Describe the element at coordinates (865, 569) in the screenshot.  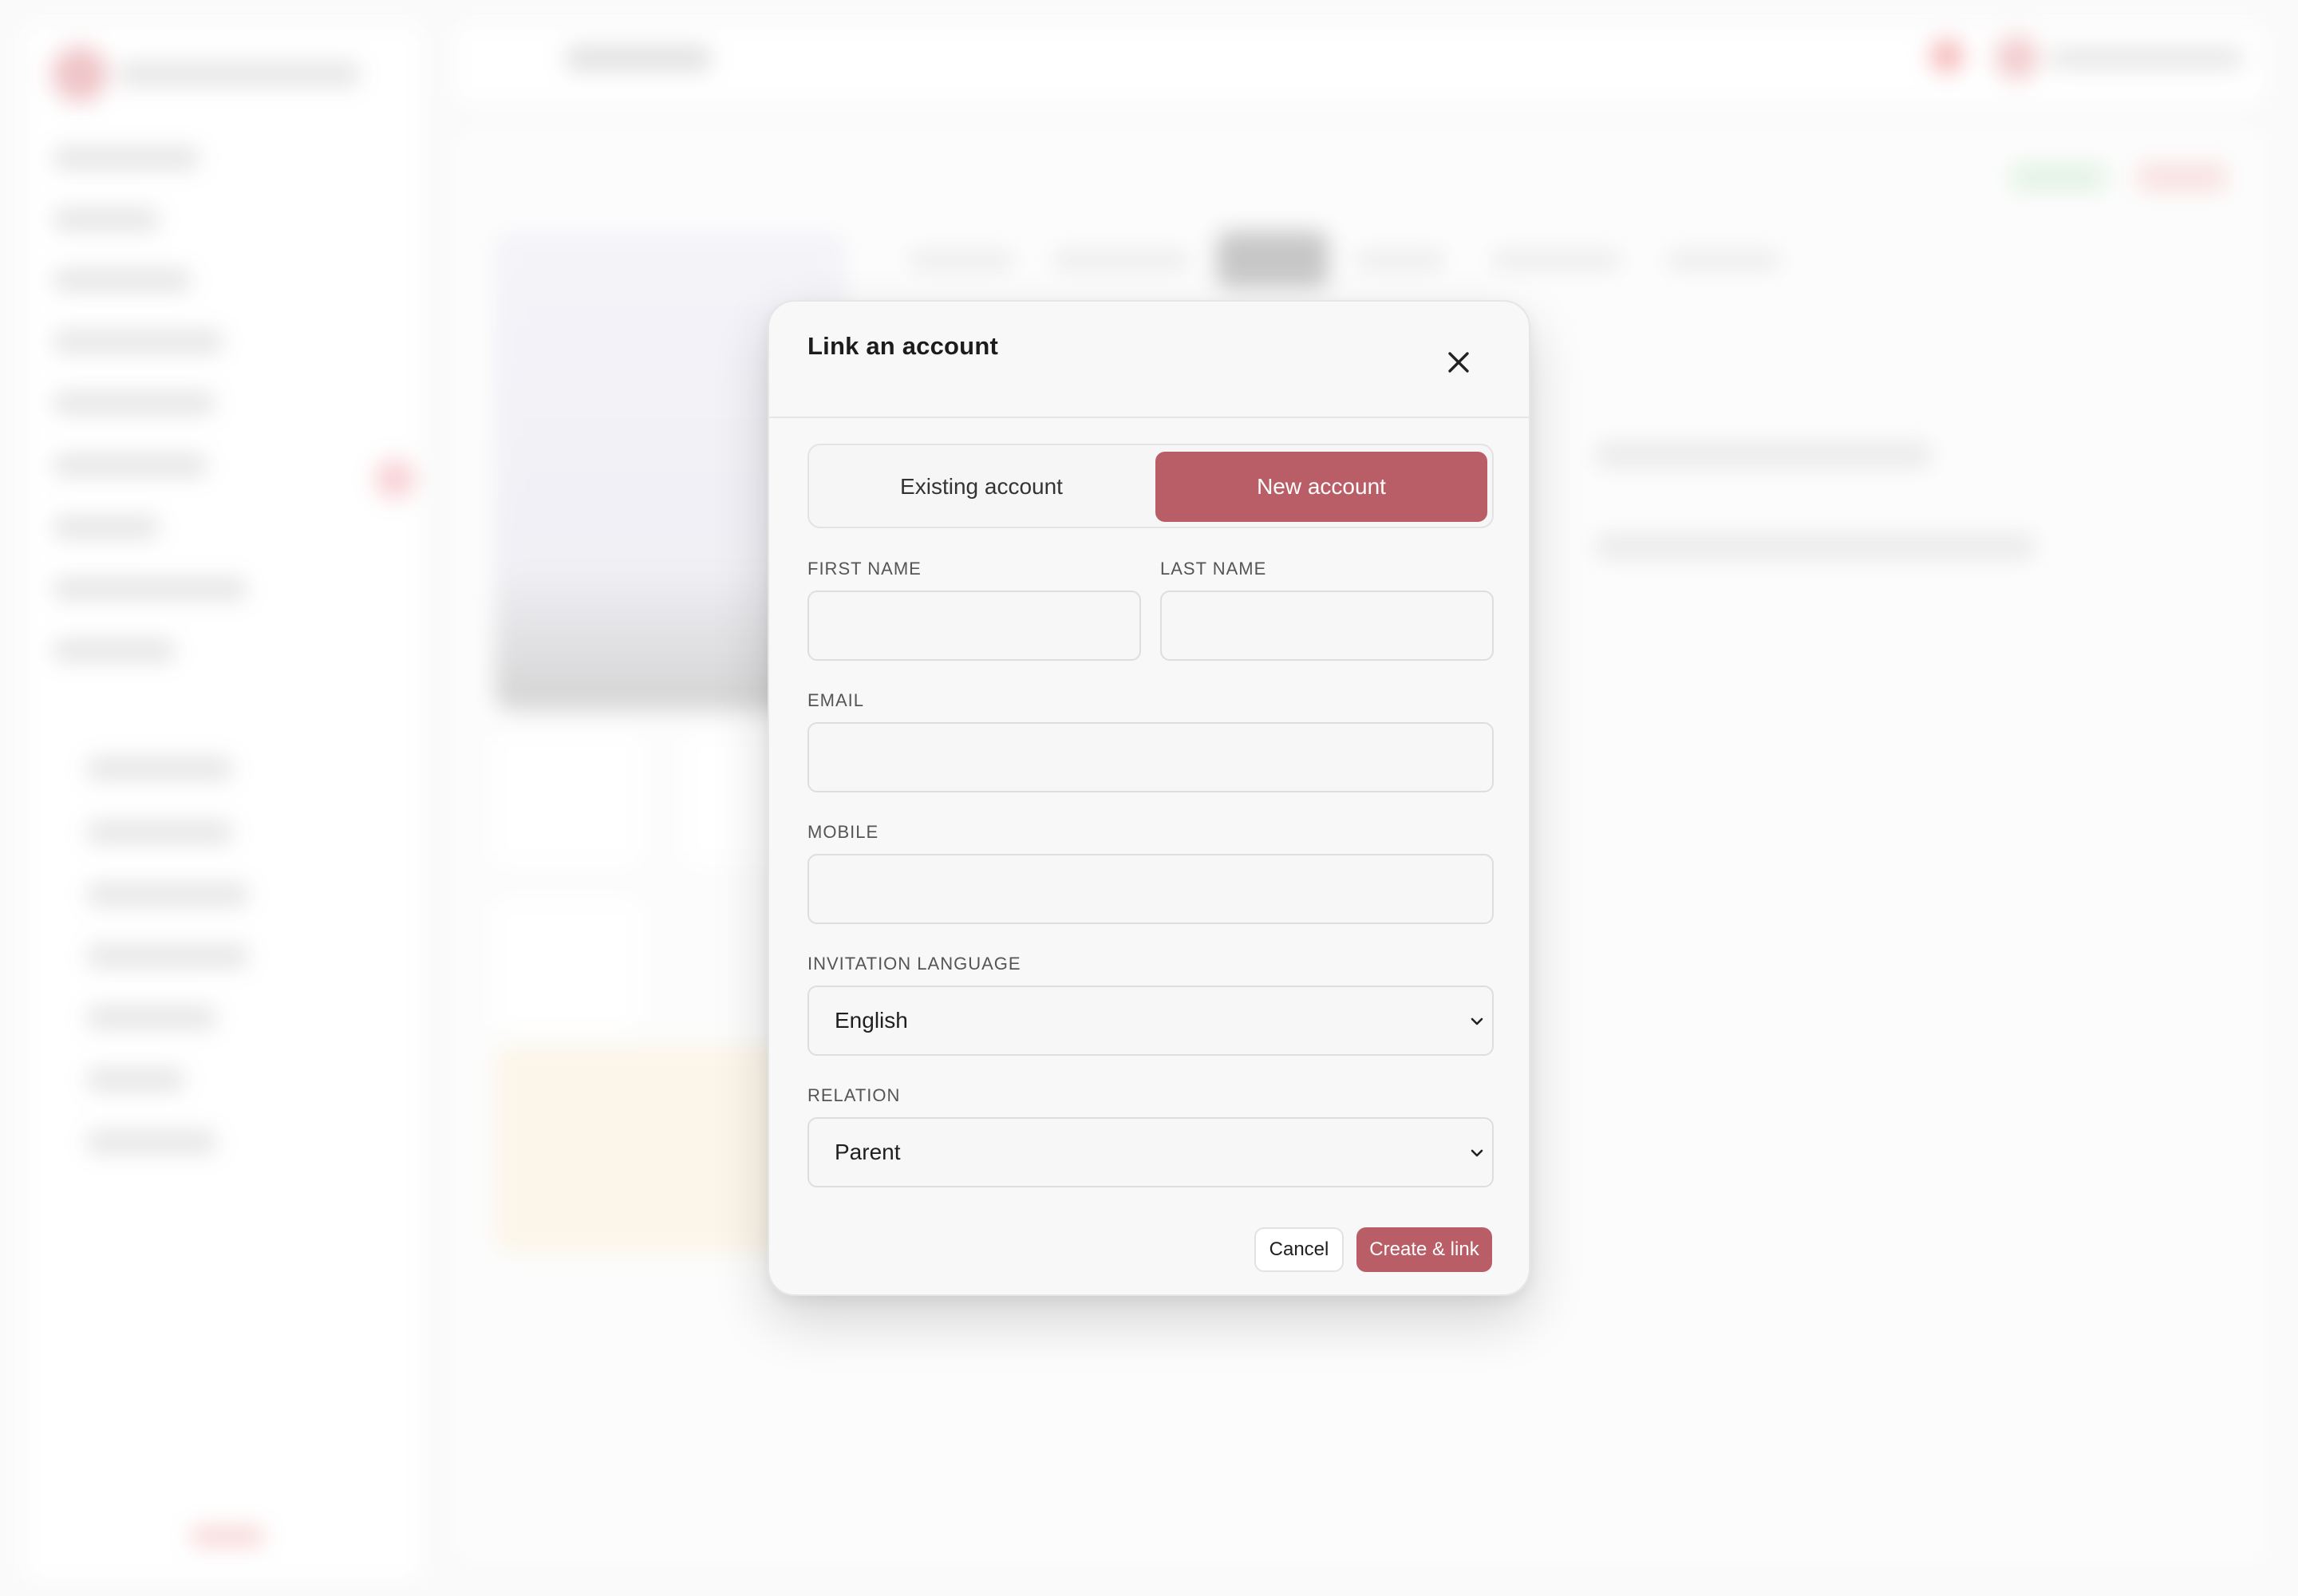
I see `first-name-label: FIRST NAME` at that location.